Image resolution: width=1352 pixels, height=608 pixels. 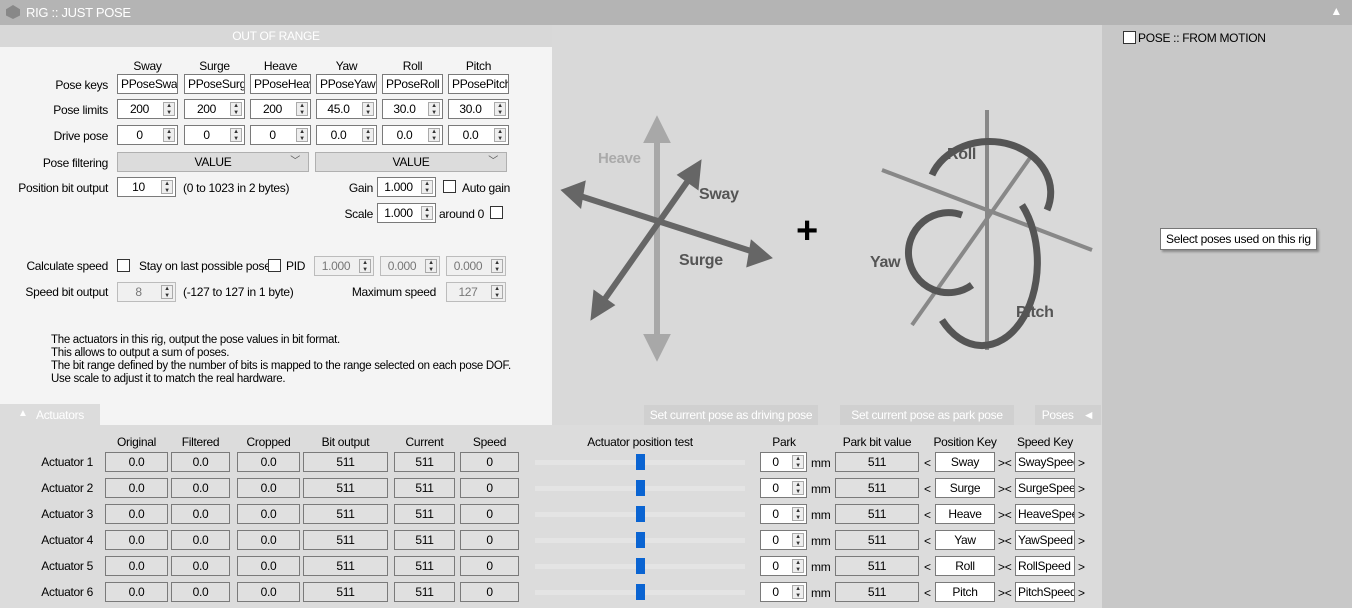 I want to click on set-park-pose-button: Set current pose as park pose, so click(x=927, y=415).